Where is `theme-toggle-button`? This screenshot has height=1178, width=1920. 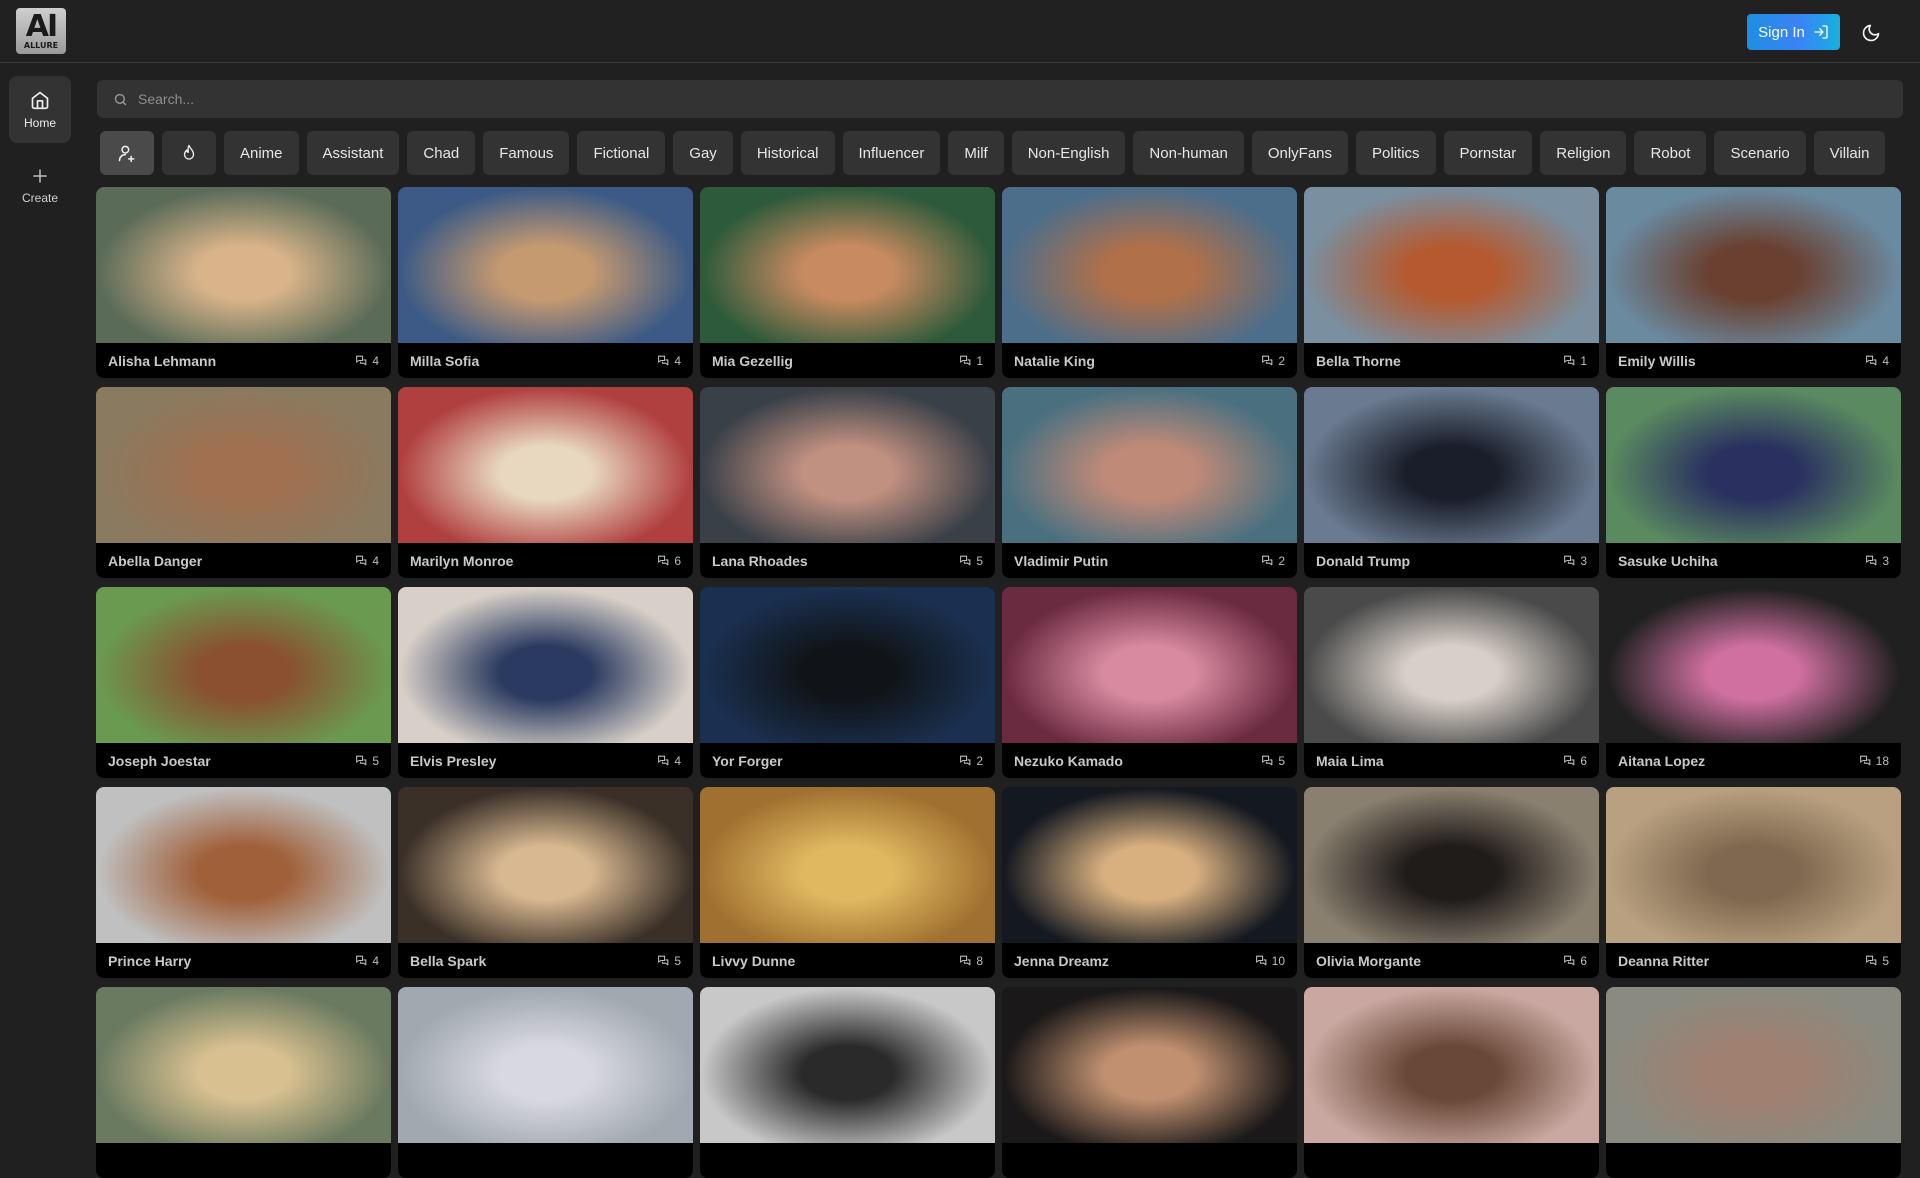
theme-toggle-button is located at coordinates (1871, 33).